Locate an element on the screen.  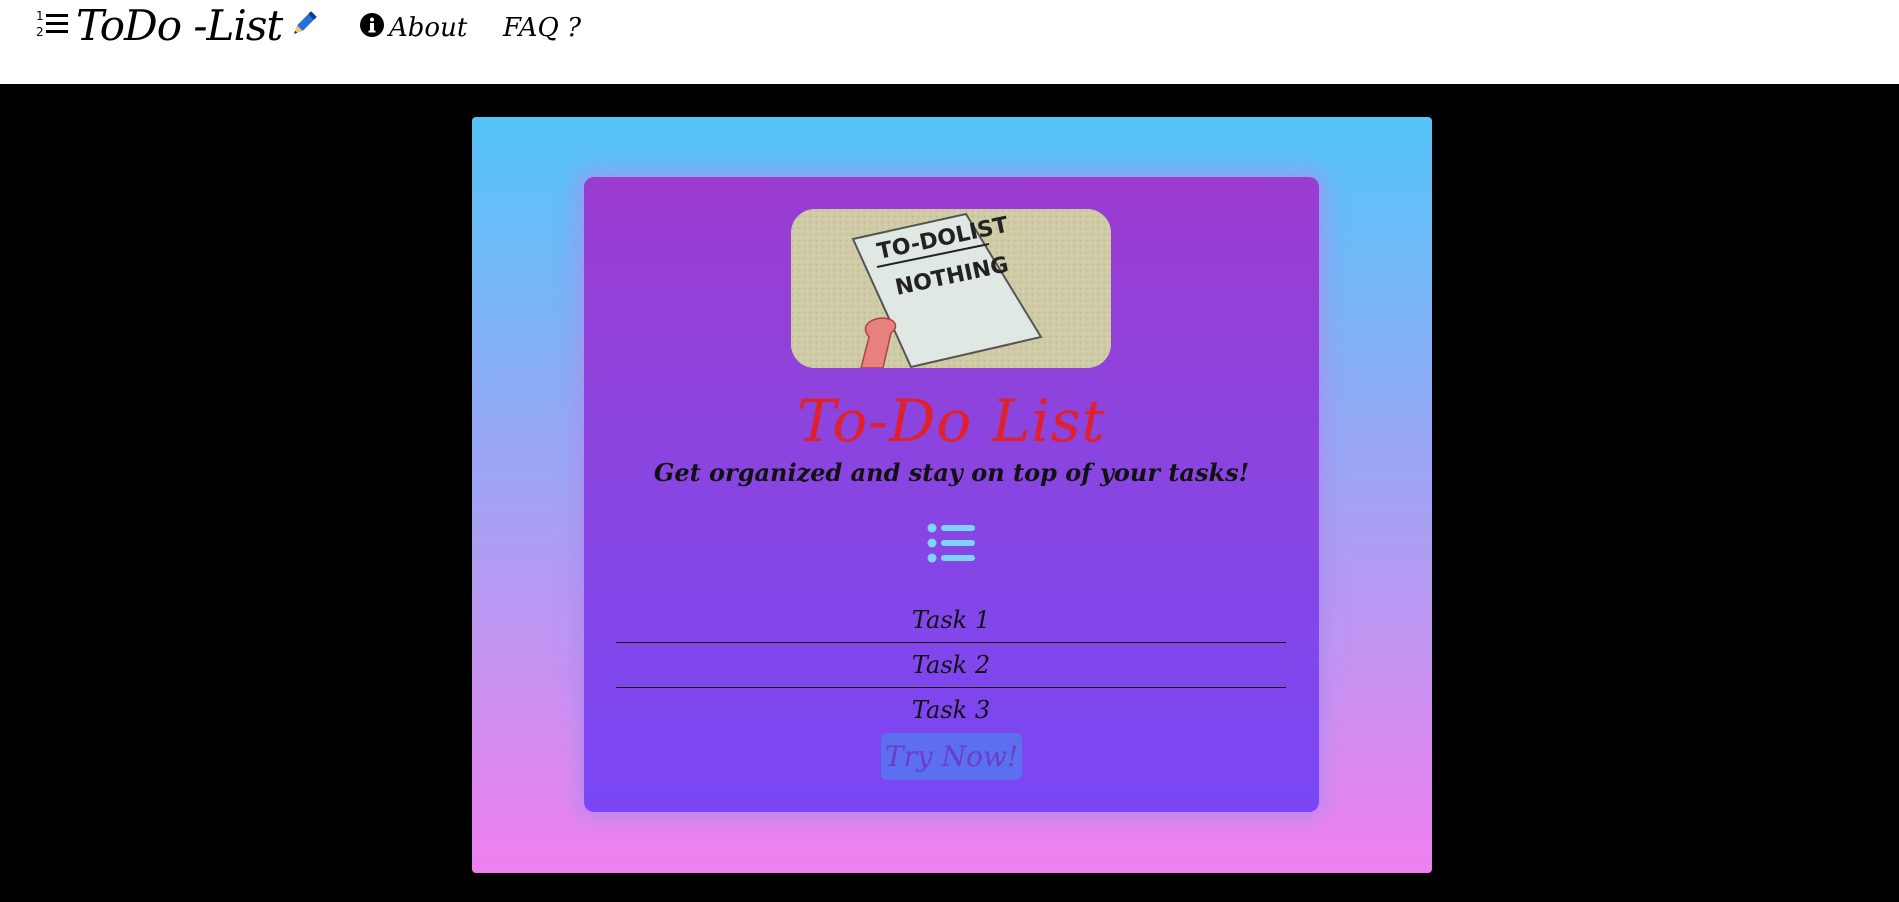
nav-faq-link: FAQ ? is located at coordinates (542, 28).